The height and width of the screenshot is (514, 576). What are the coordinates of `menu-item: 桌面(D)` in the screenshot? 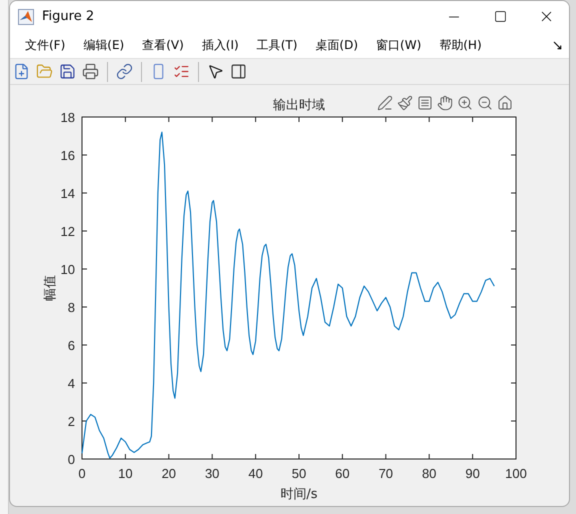 It's located at (337, 45).